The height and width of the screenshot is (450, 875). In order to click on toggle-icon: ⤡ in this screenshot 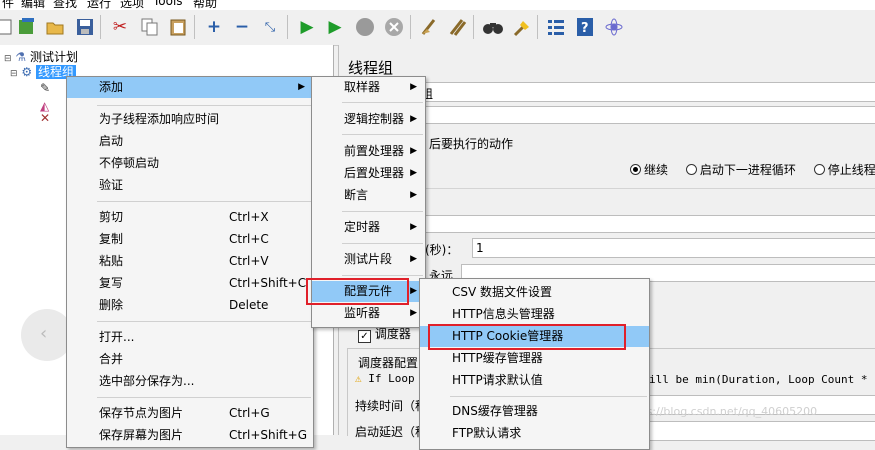, I will do `click(270, 27)`.